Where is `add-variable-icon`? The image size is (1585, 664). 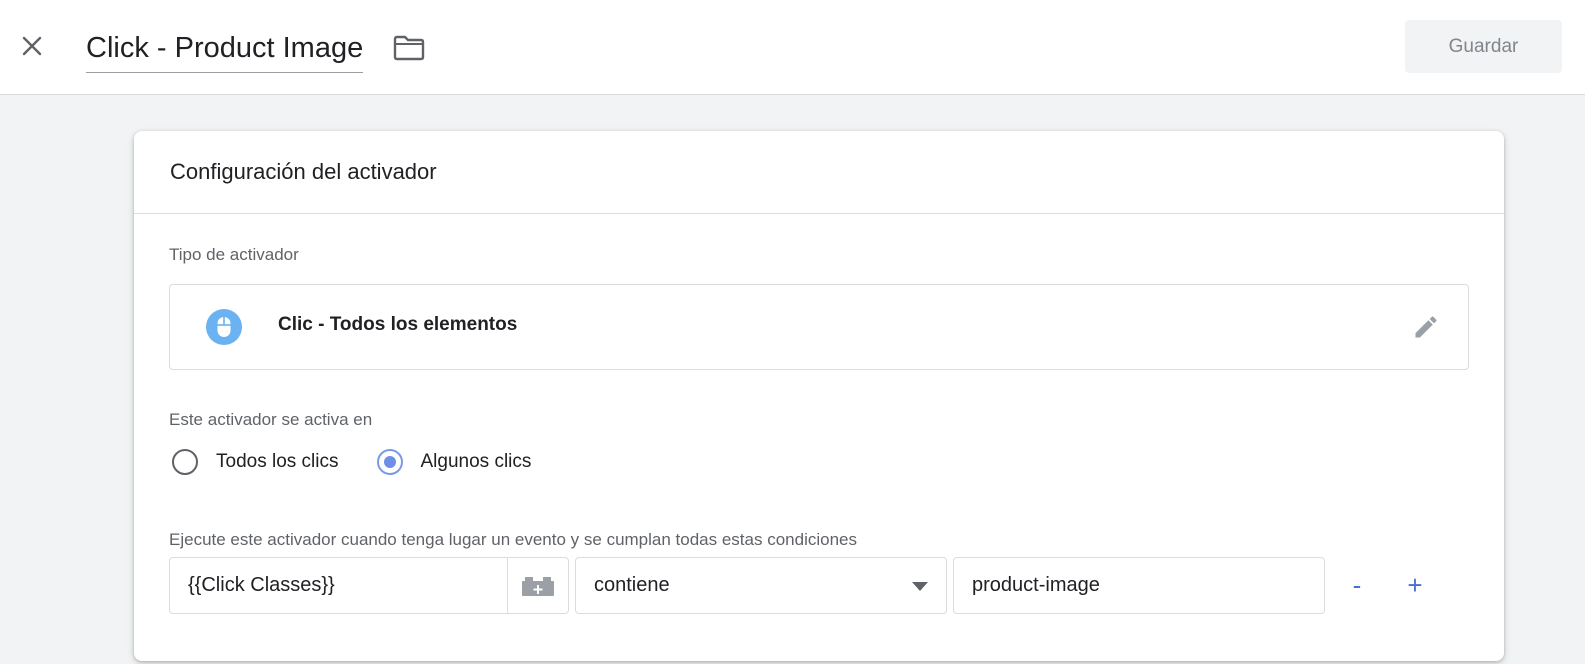 add-variable-icon is located at coordinates (538, 586).